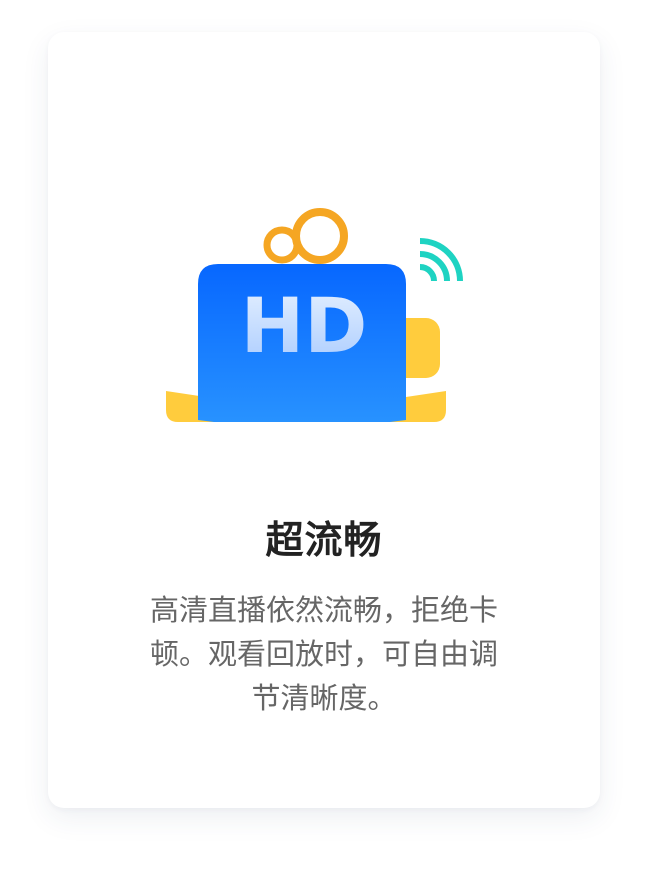 The width and height of the screenshot is (648, 872). What do you see at coordinates (324, 540) in the screenshot?
I see `feature-title: 超流畅` at bounding box center [324, 540].